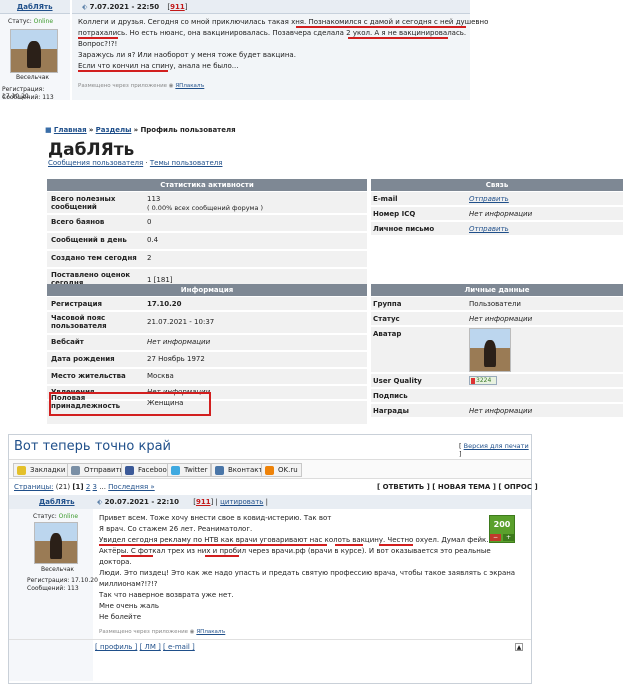  I want to click on profile-button: [ профиль ], so click(116, 647).